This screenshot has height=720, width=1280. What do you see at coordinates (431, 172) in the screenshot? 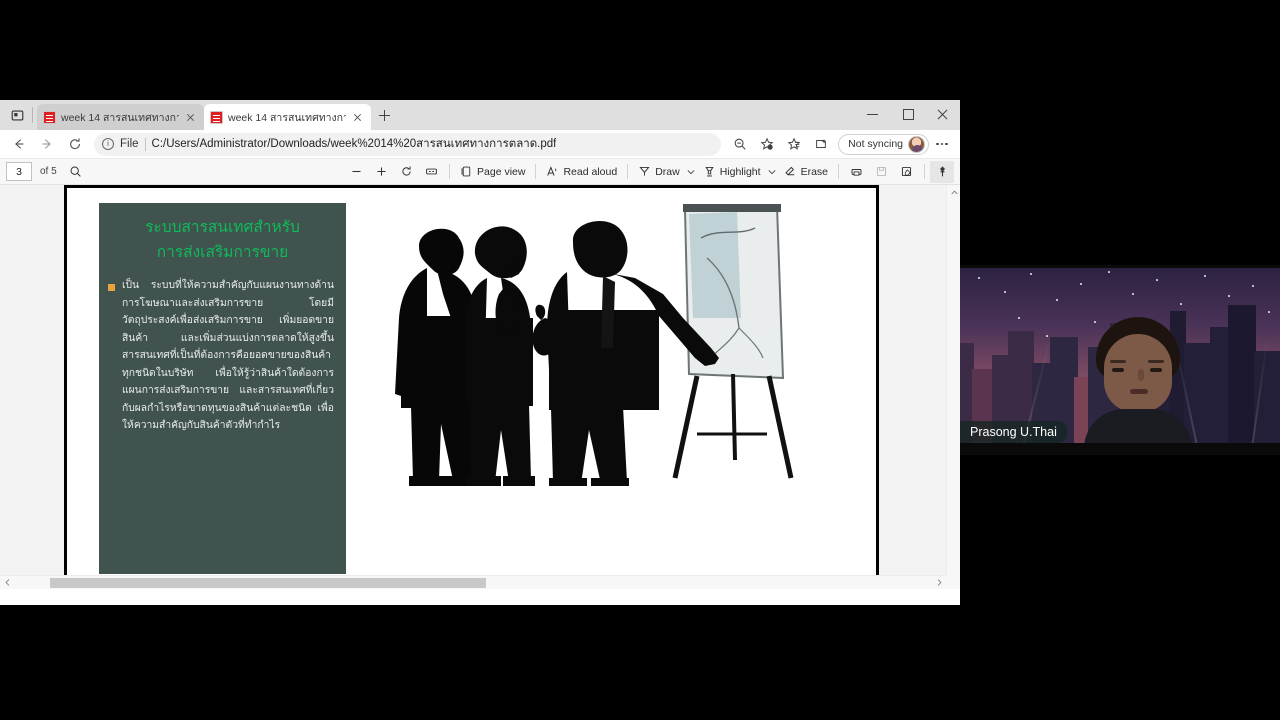
I see `fit-to-width-icon` at bounding box center [431, 172].